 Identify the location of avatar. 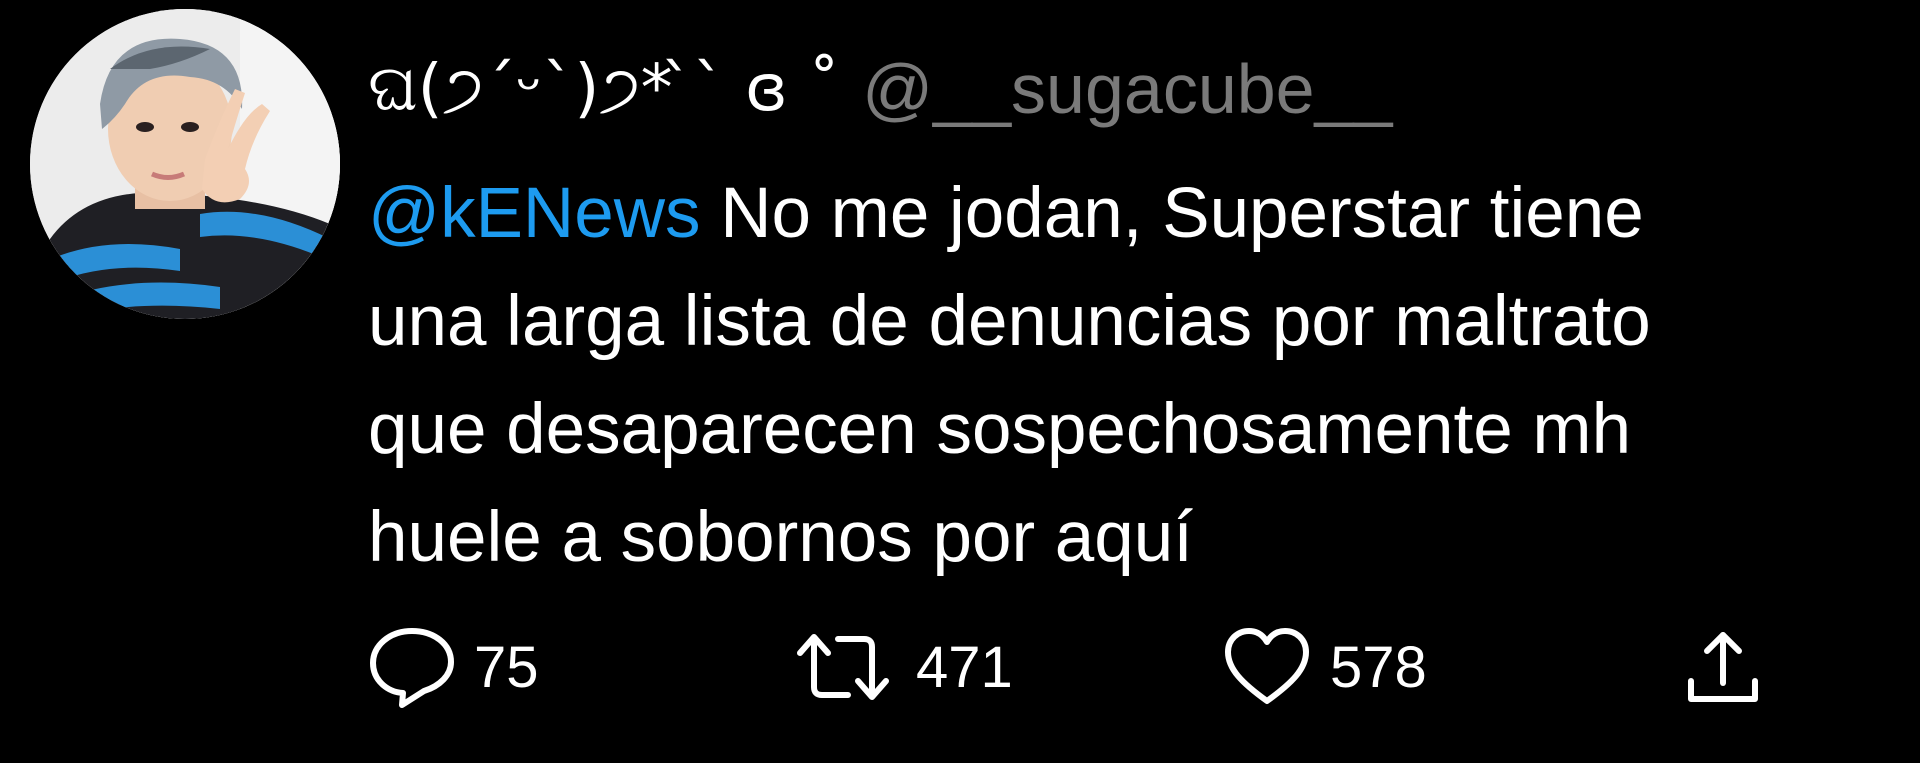
(185, 164).